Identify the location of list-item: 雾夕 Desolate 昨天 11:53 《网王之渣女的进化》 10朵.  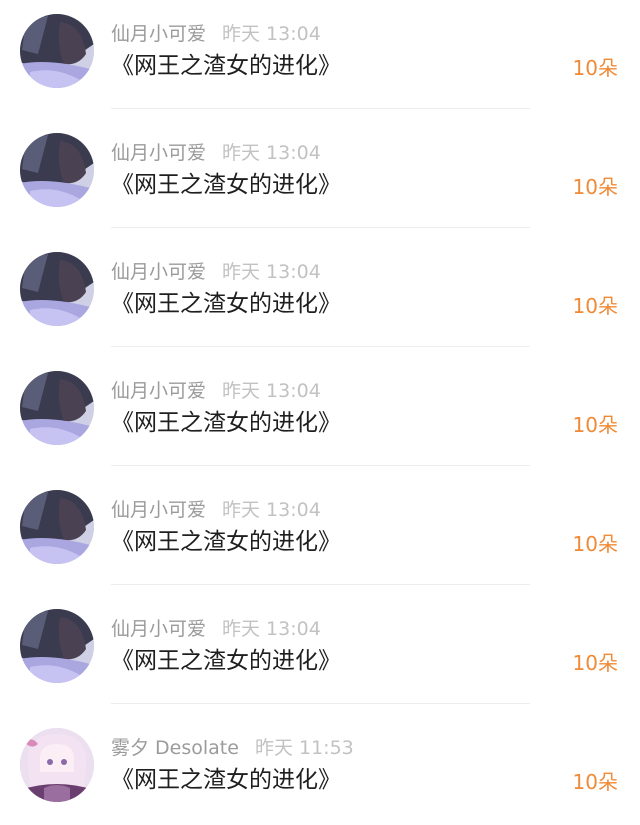
(320, 769).